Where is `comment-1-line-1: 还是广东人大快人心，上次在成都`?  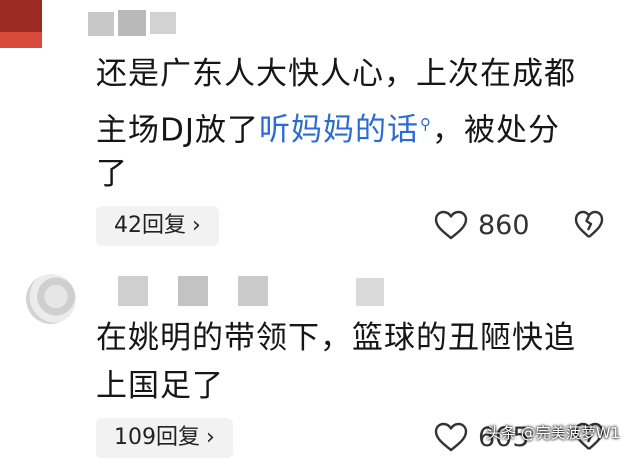
comment-1-line-1: 还是广东人大快人心，上次在成都 is located at coordinates (336, 74).